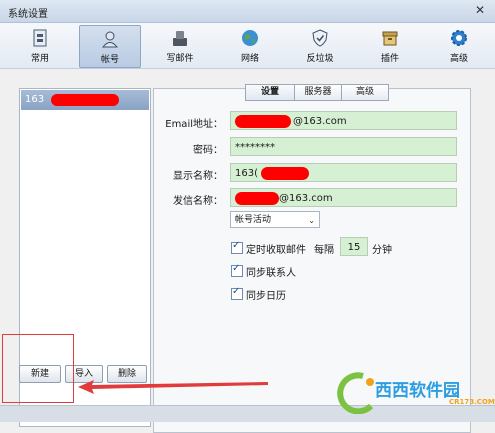  I want to click on toolbar-account: 帐号, so click(110, 46).